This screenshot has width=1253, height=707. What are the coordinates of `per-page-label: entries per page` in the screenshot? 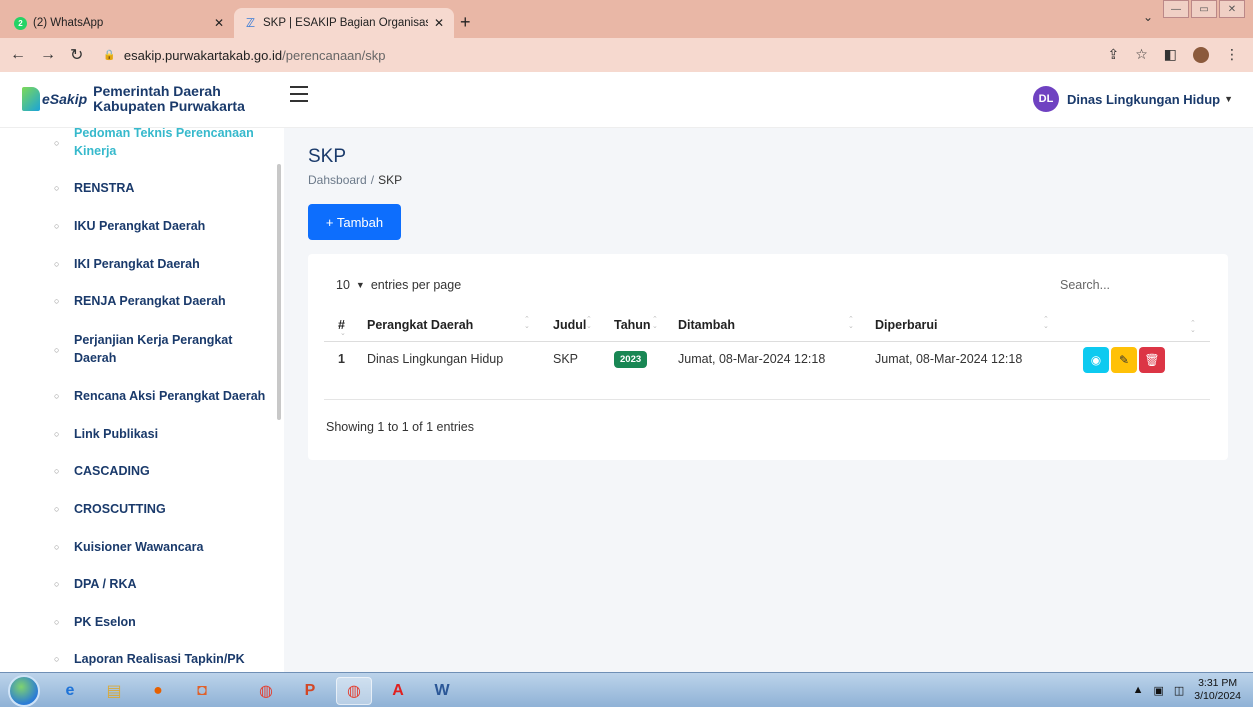 It's located at (416, 285).